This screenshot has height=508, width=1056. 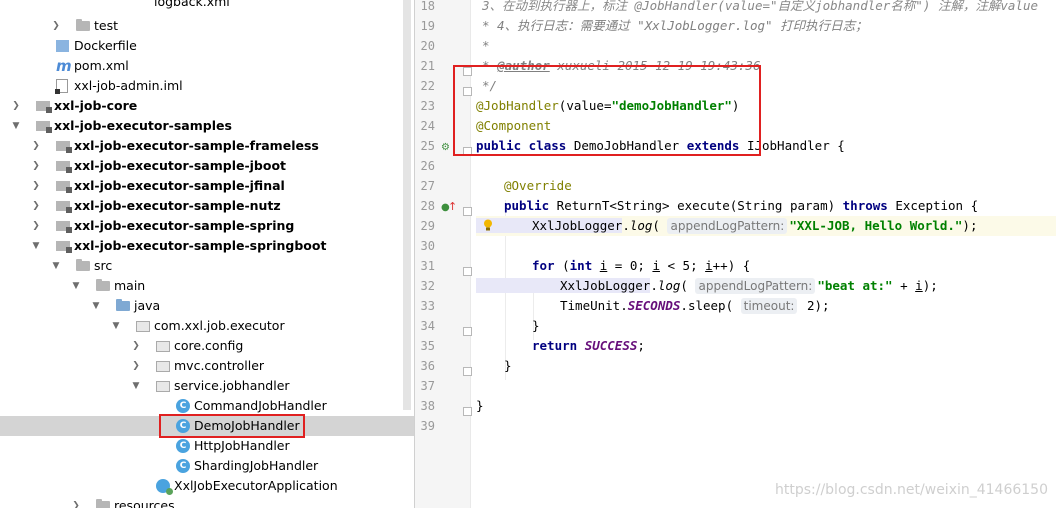 What do you see at coordinates (486, 45) in the screenshot?
I see `code-comment: *` at bounding box center [486, 45].